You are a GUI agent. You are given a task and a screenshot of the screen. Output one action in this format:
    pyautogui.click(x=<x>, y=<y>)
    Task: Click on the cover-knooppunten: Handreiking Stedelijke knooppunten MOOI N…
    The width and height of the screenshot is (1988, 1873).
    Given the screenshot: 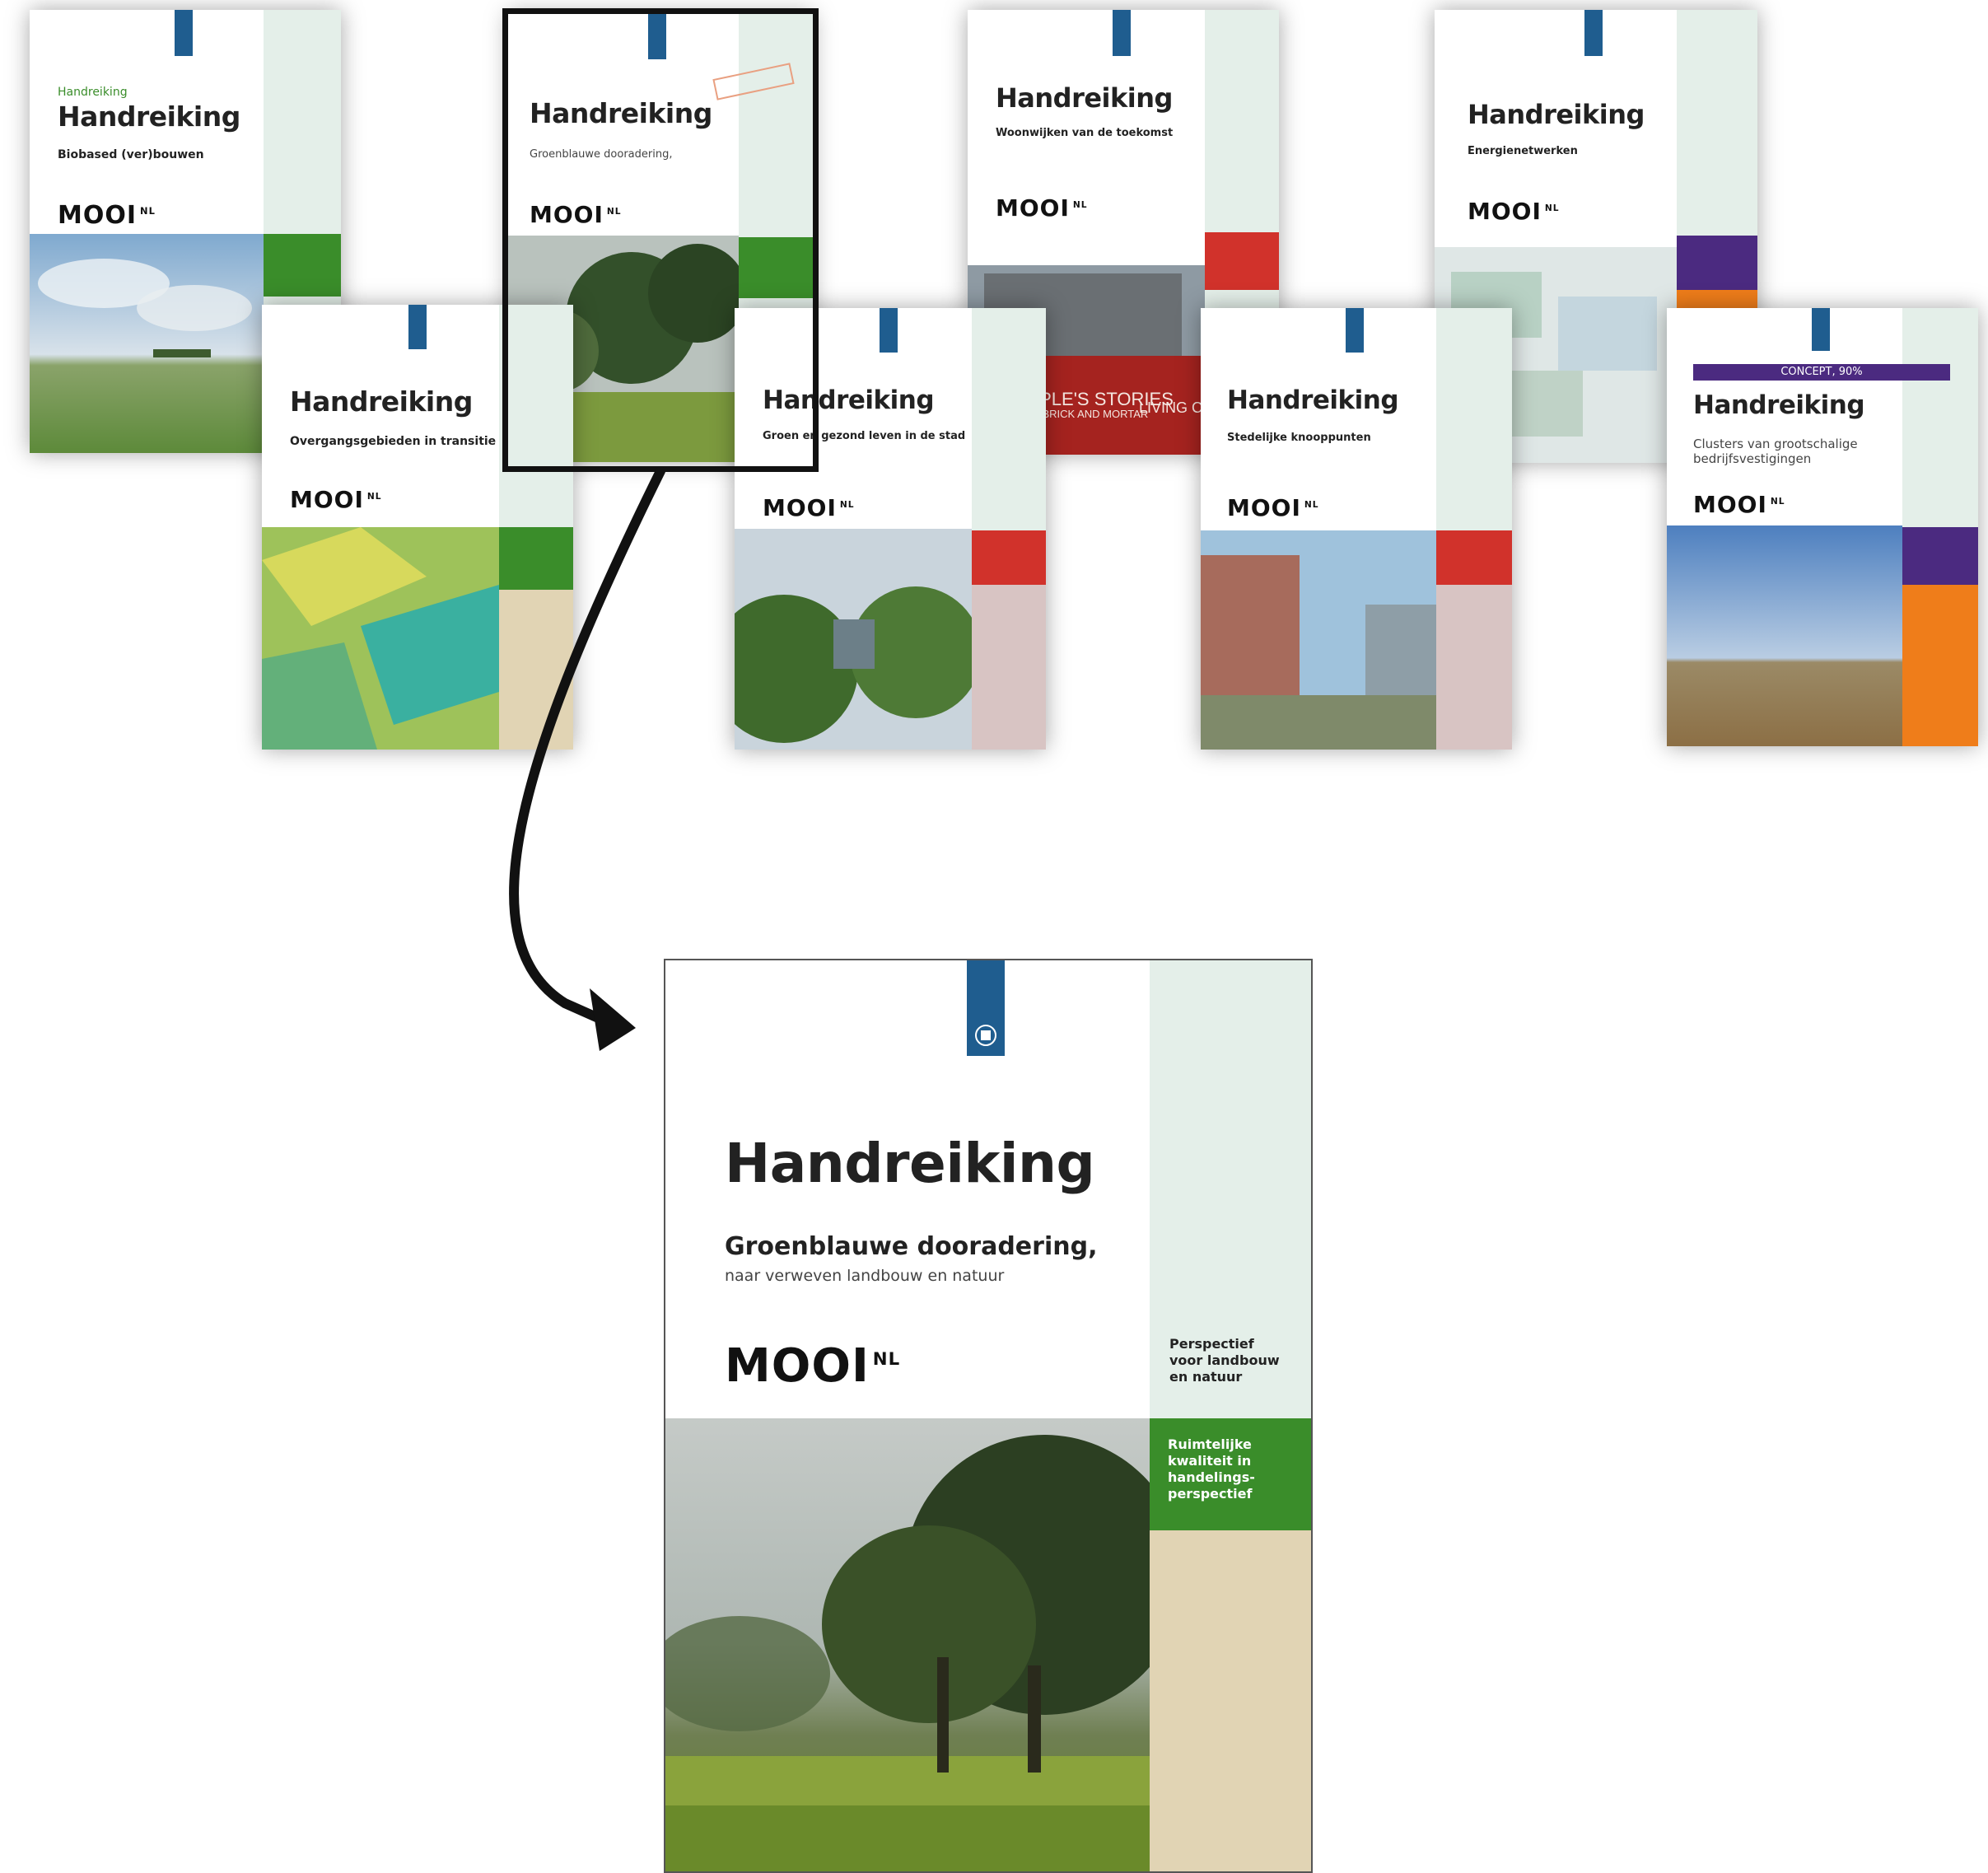 What is the action you would take?
    pyautogui.click(x=1356, y=529)
    